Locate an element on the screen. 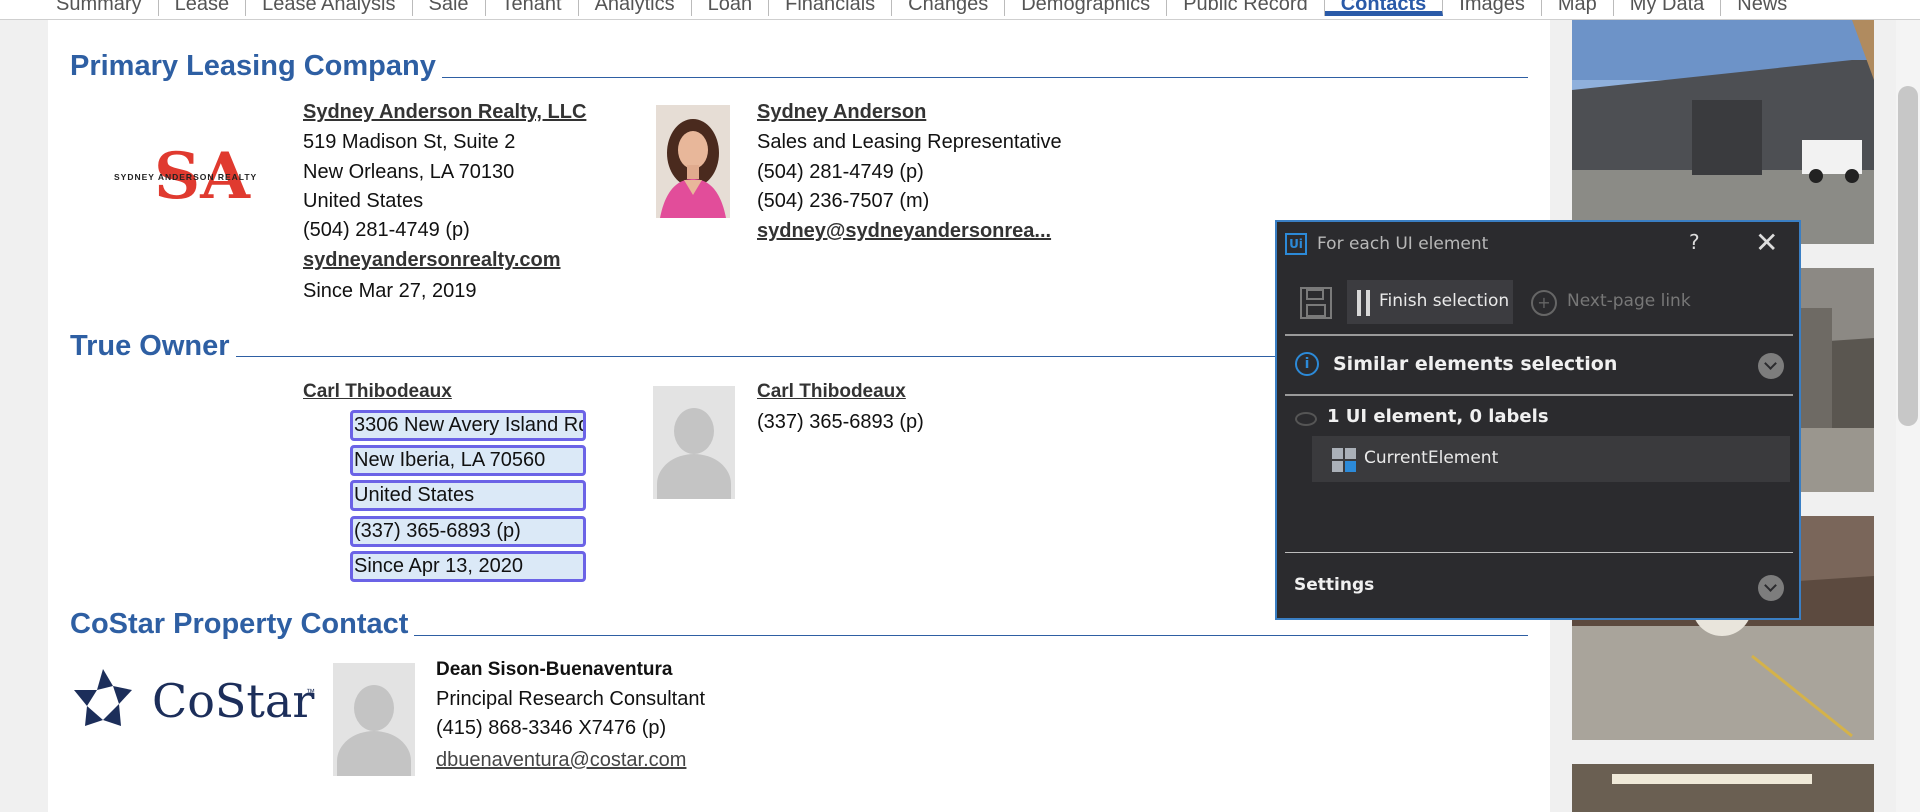  owner-address-2-highlight: New Iberia, LA 70560 is located at coordinates (468, 460).